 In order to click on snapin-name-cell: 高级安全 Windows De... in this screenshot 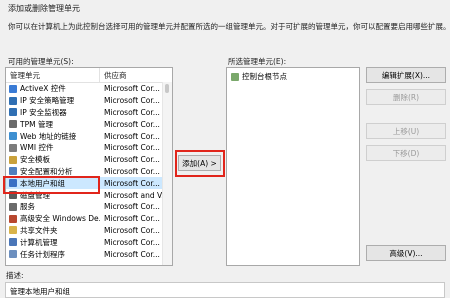, I will do `click(53, 218)`.